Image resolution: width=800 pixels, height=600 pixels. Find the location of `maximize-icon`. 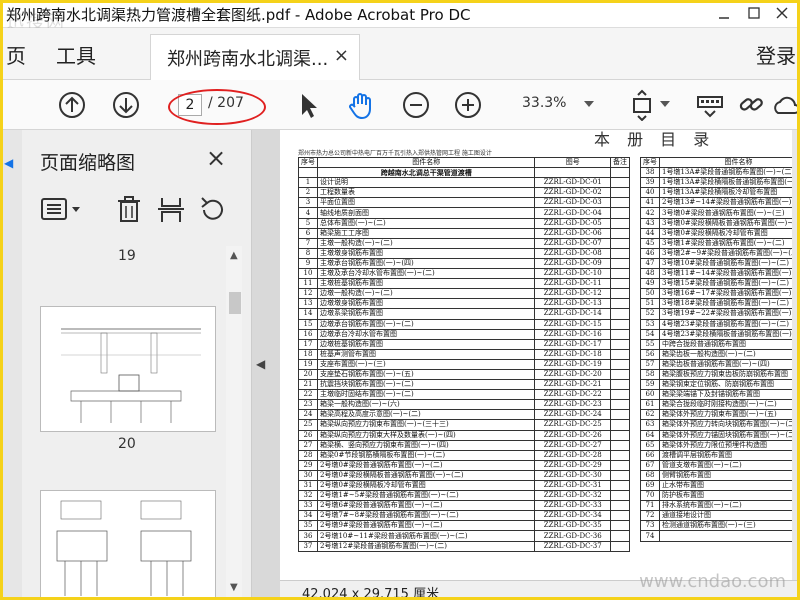

maximize-icon is located at coordinates (754, 13).